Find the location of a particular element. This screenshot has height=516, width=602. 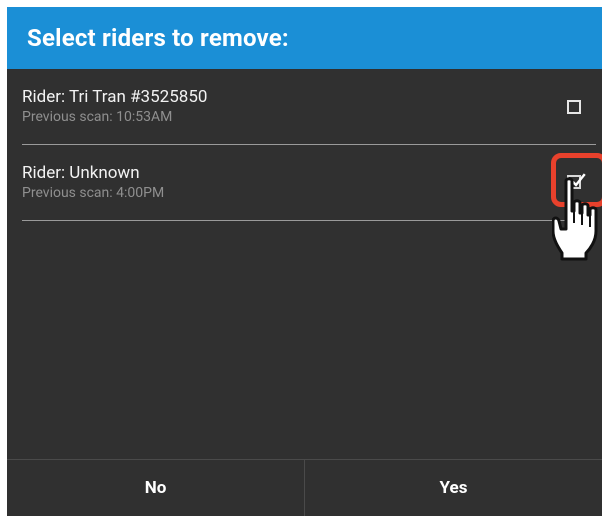

no-button: No is located at coordinates (156, 488).